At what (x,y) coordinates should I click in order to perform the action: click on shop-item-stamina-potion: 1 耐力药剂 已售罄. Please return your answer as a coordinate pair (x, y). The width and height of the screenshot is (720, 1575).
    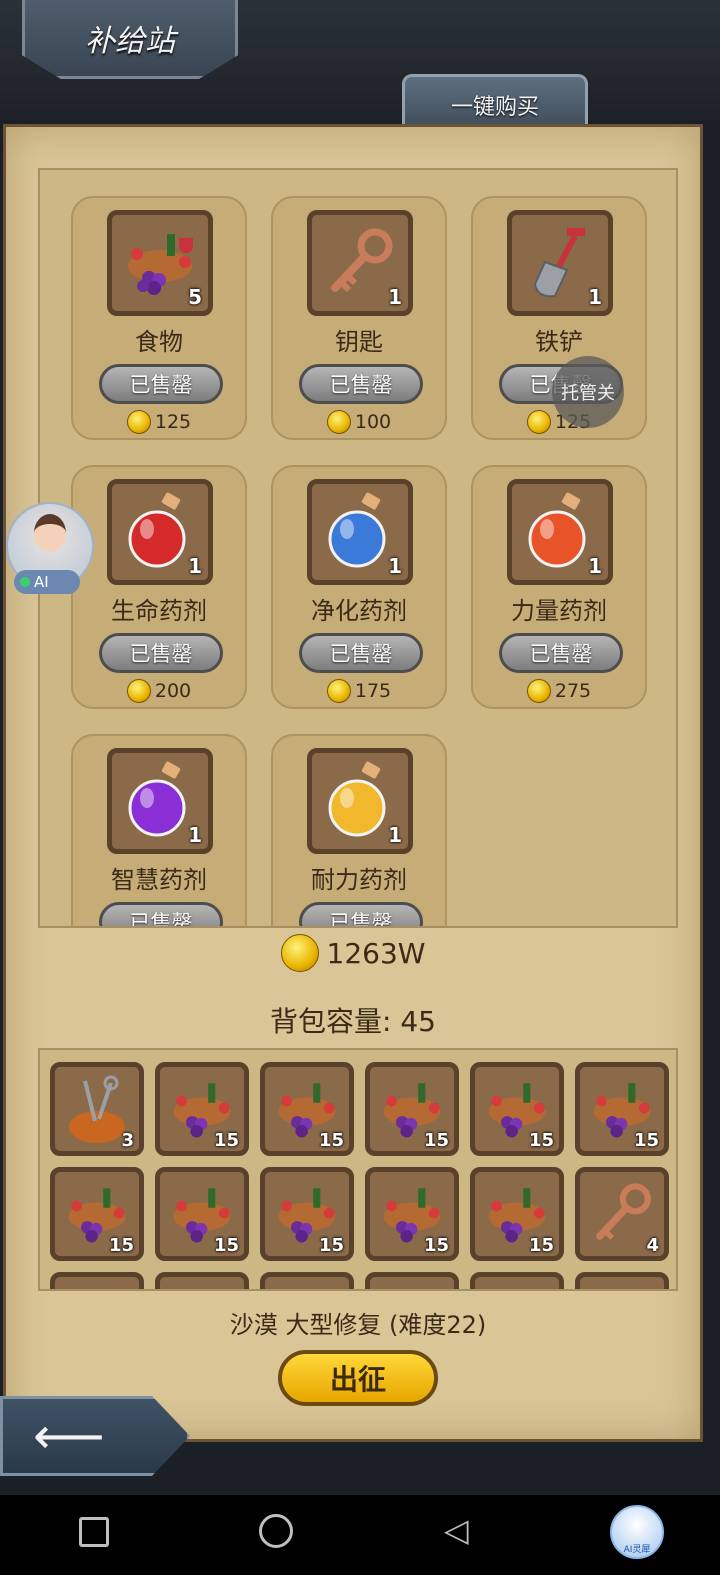
    Looking at the image, I should click on (359, 830).